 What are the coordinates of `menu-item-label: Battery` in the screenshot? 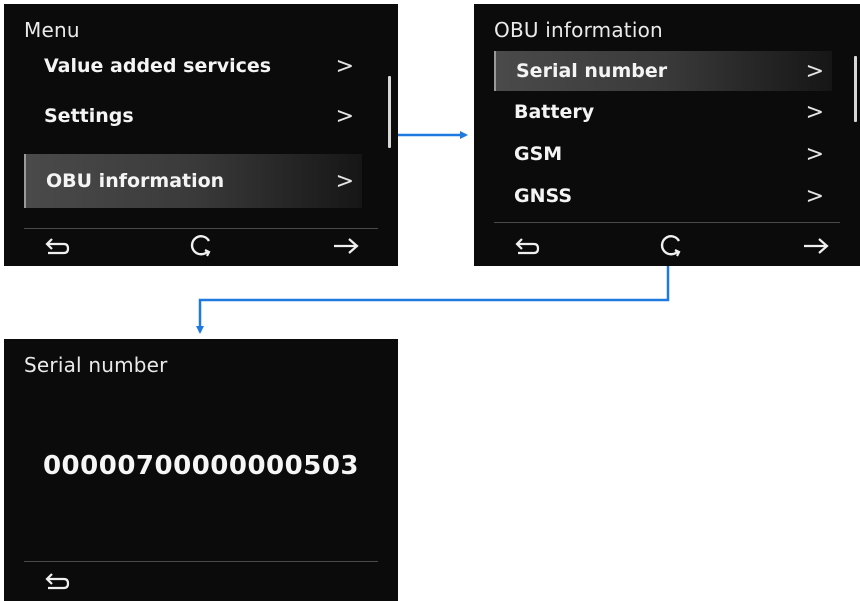 It's located at (554, 112).